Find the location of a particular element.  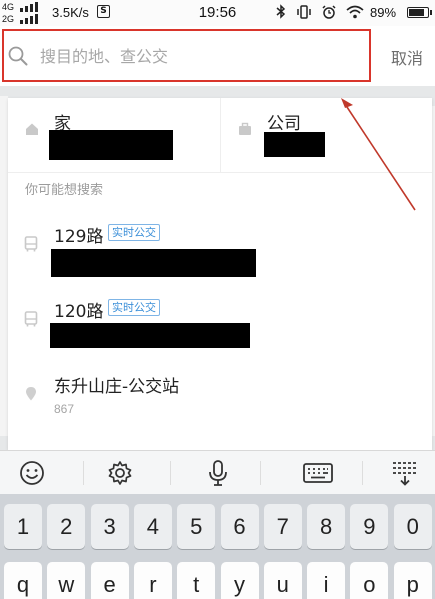

suggestion-item: 129路 实时公交 is located at coordinates (220, 250).